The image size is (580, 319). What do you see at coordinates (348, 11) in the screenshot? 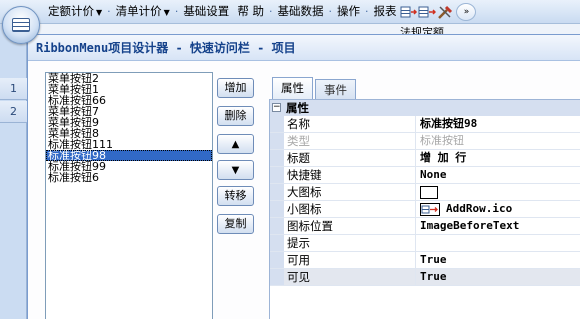
I see `menu-caozuo: 操作` at bounding box center [348, 11].